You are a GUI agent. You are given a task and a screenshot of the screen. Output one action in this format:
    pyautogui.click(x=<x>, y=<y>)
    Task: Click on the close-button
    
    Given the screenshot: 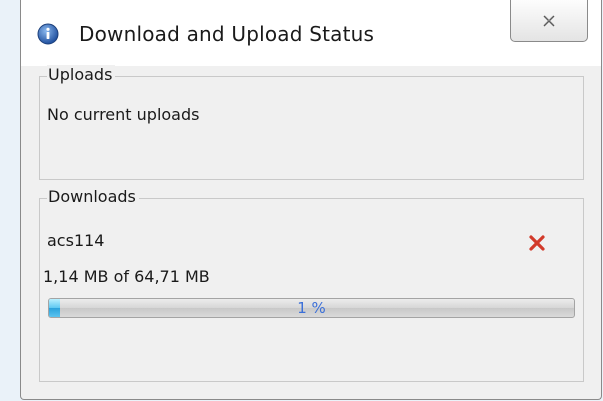 What is the action you would take?
    pyautogui.click(x=549, y=21)
    